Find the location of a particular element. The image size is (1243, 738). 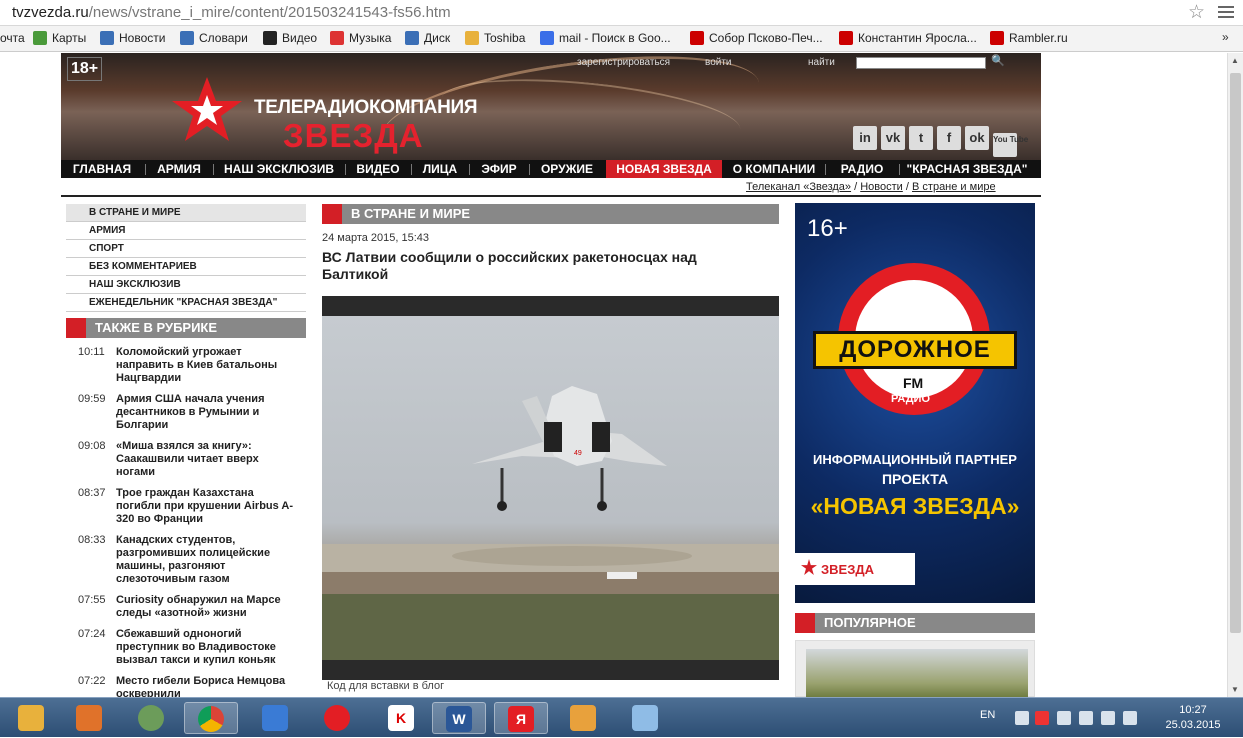

youtube-icon: You Tube is located at coordinates (1010, 145).